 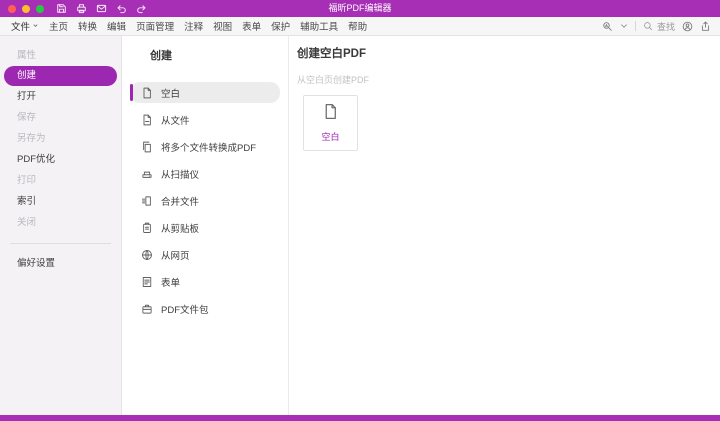 What do you see at coordinates (147, 147) in the screenshot?
I see `multiple-files-icon` at bounding box center [147, 147].